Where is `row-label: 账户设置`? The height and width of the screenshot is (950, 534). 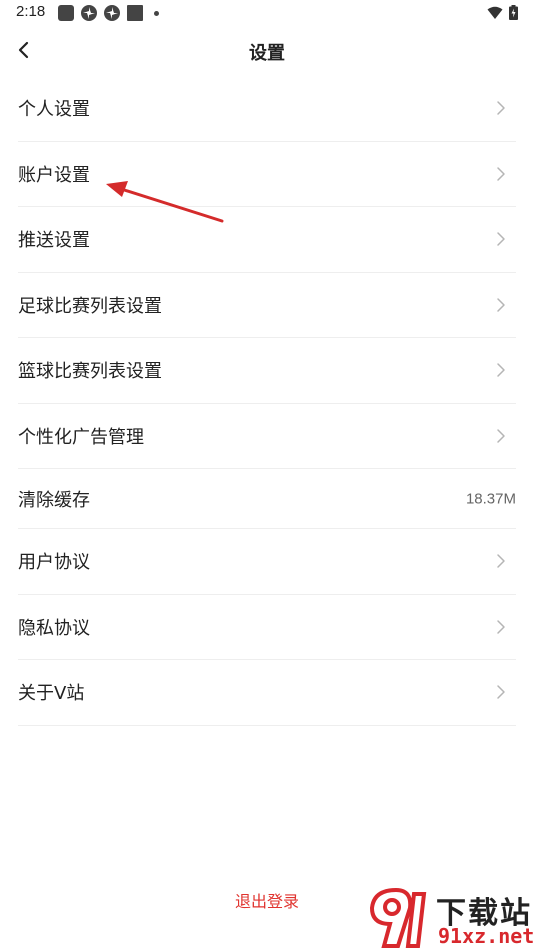 row-label: 账户设置 is located at coordinates (54, 175).